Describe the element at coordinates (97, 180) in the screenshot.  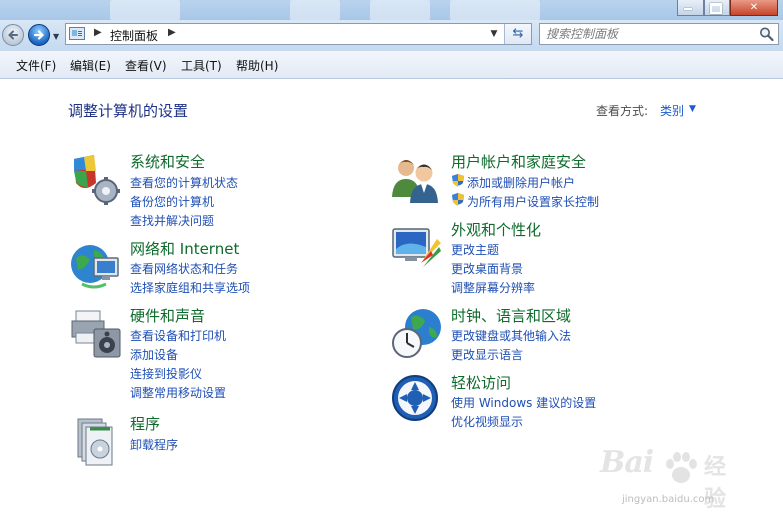
I see `system-security-icon` at that location.